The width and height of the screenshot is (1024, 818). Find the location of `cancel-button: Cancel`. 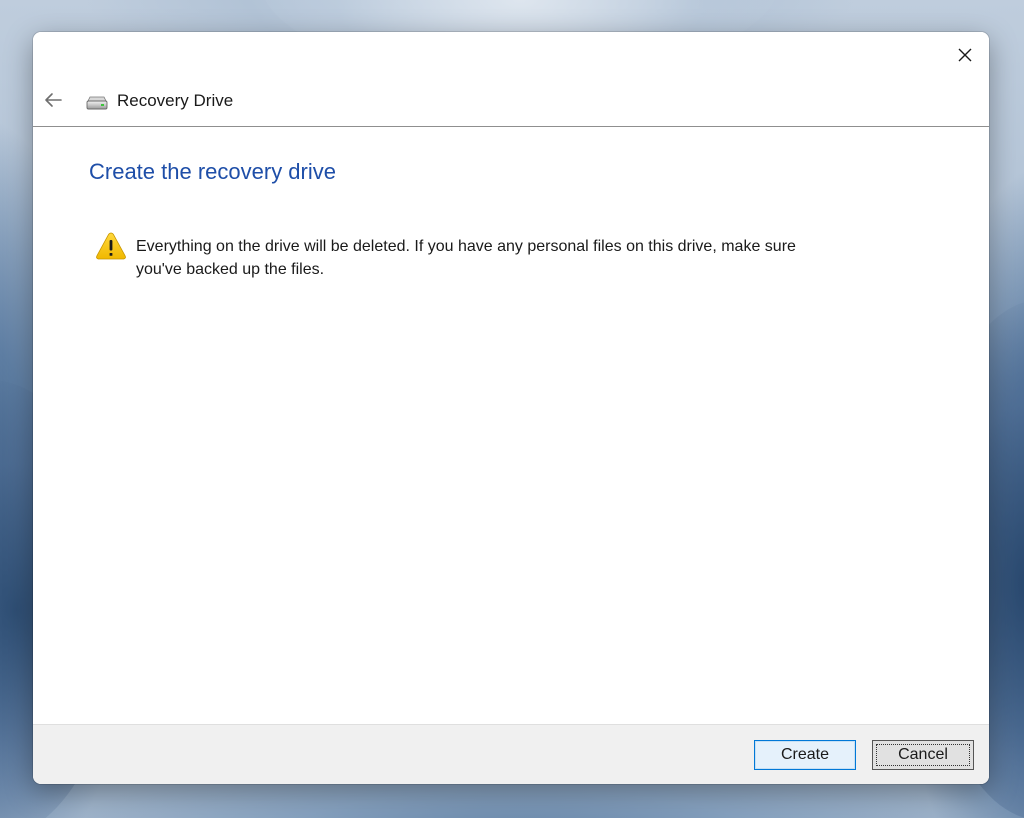

cancel-button: Cancel is located at coordinates (923, 755).